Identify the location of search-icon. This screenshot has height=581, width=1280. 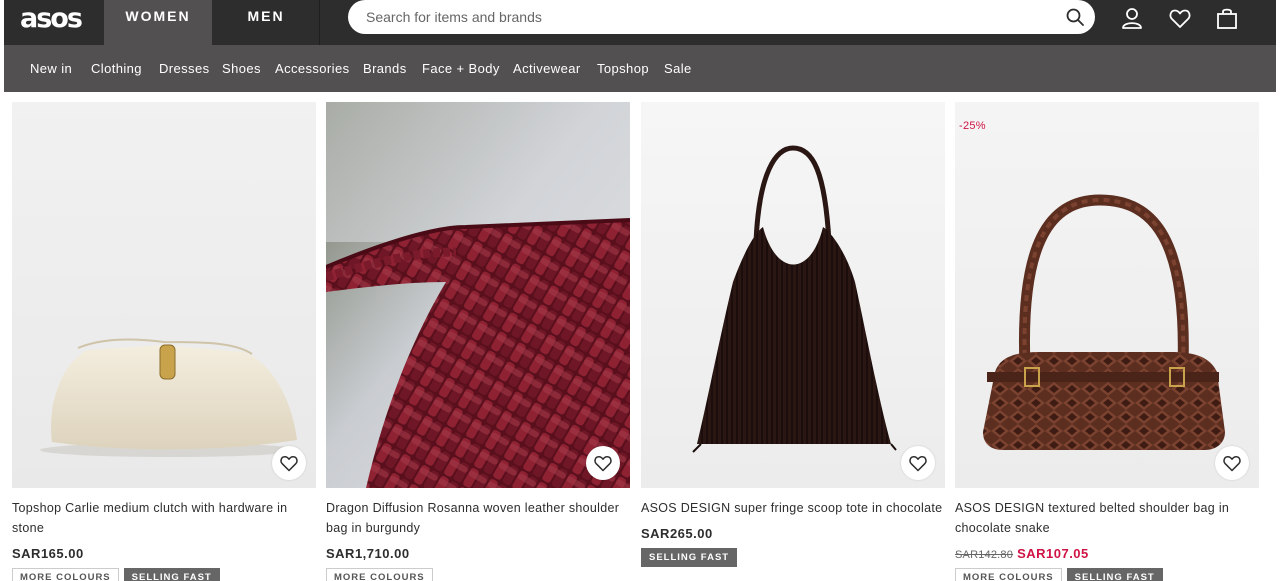
(1075, 17).